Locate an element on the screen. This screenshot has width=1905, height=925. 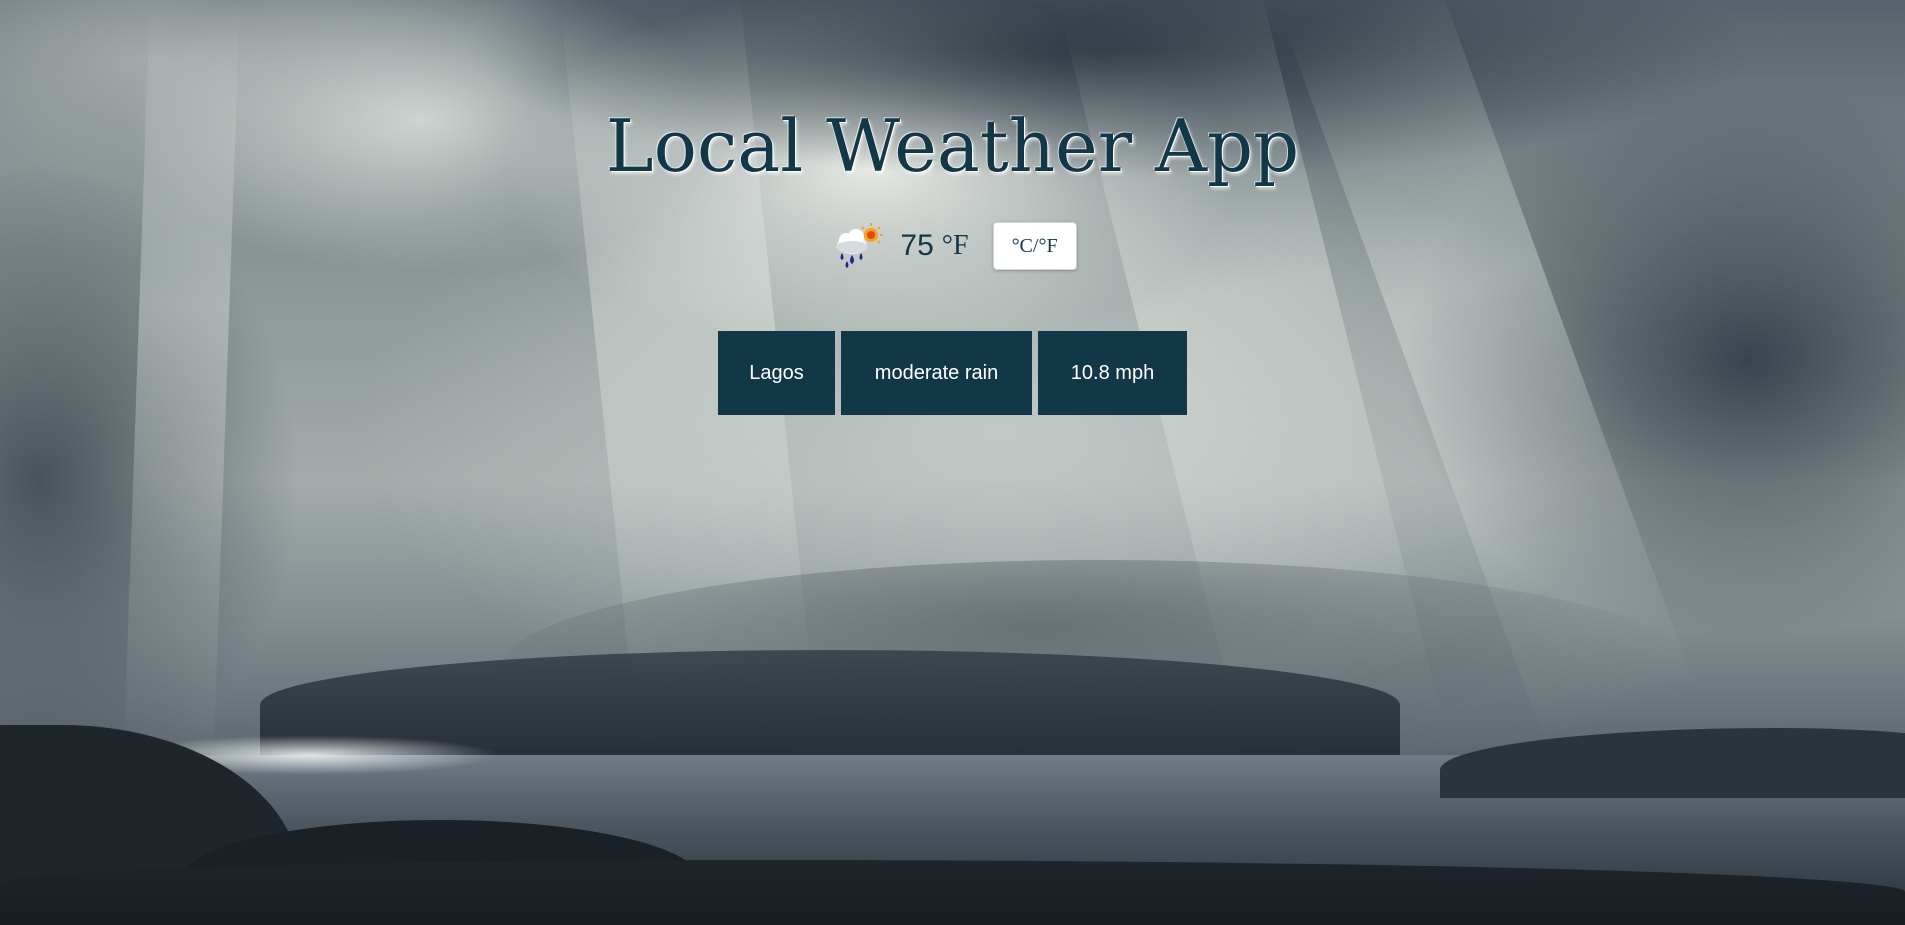
current-temperature-row: 75 °F °C/°F is located at coordinates (952, 246).